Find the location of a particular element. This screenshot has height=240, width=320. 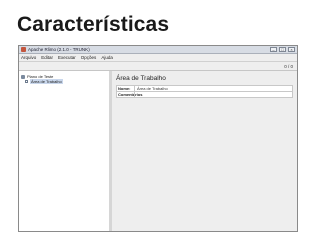

test-plan-icon is located at coordinates (23, 76).